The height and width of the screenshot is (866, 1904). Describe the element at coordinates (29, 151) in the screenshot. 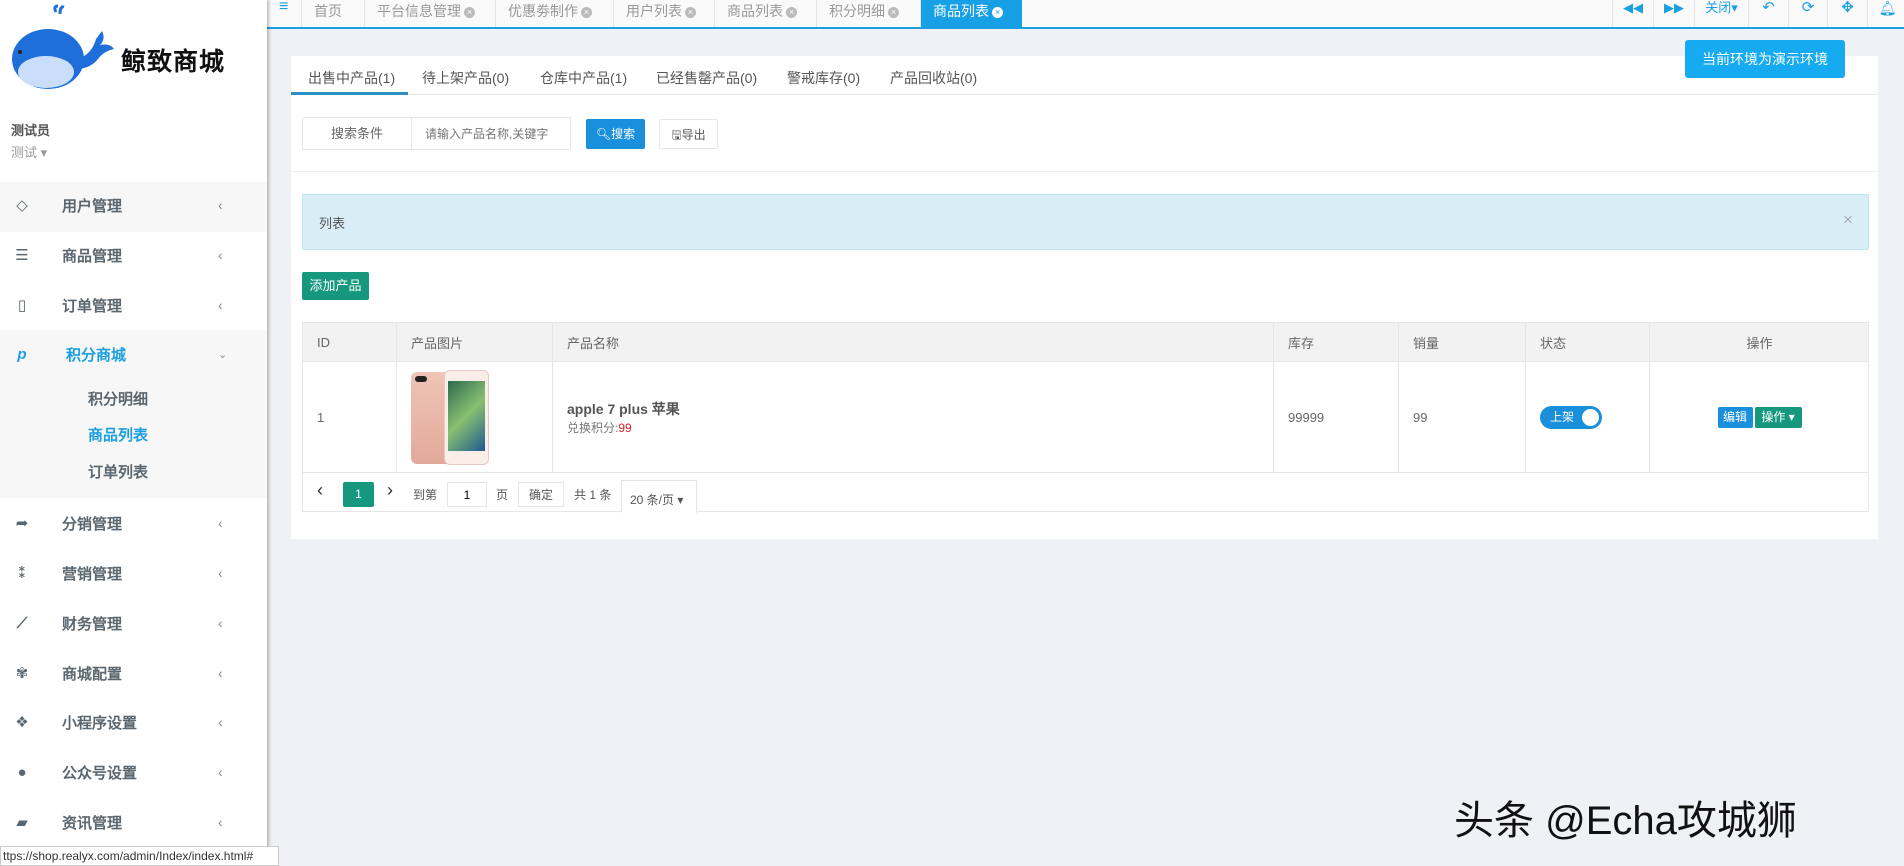

I see `user-role-dropdown: 测试 ▾` at that location.